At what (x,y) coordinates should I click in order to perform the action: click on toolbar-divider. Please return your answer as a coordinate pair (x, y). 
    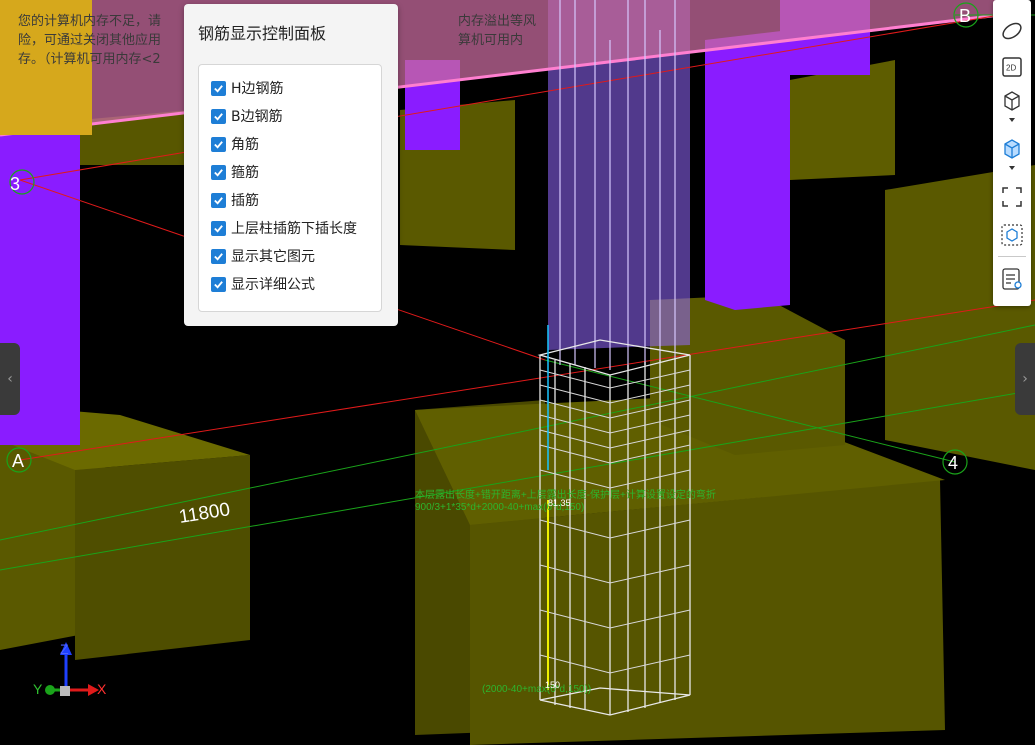
    Looking at the image, I should click on (1012, 256).